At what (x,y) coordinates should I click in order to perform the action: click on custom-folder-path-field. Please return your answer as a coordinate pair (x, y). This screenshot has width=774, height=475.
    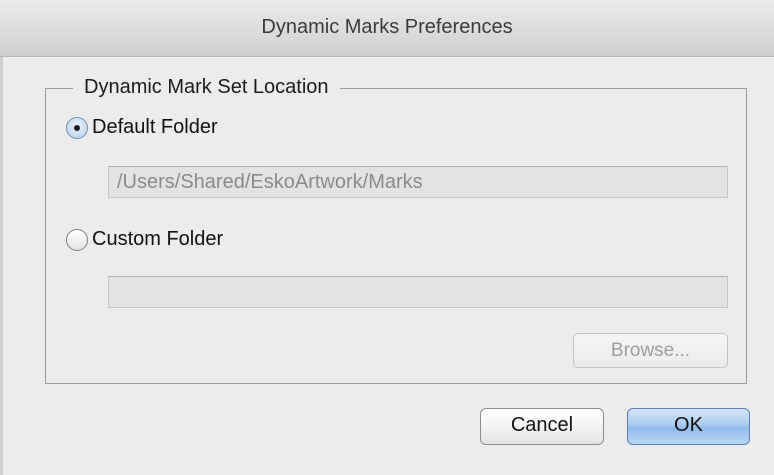
    Looking at the image, I should click on (418, 292).